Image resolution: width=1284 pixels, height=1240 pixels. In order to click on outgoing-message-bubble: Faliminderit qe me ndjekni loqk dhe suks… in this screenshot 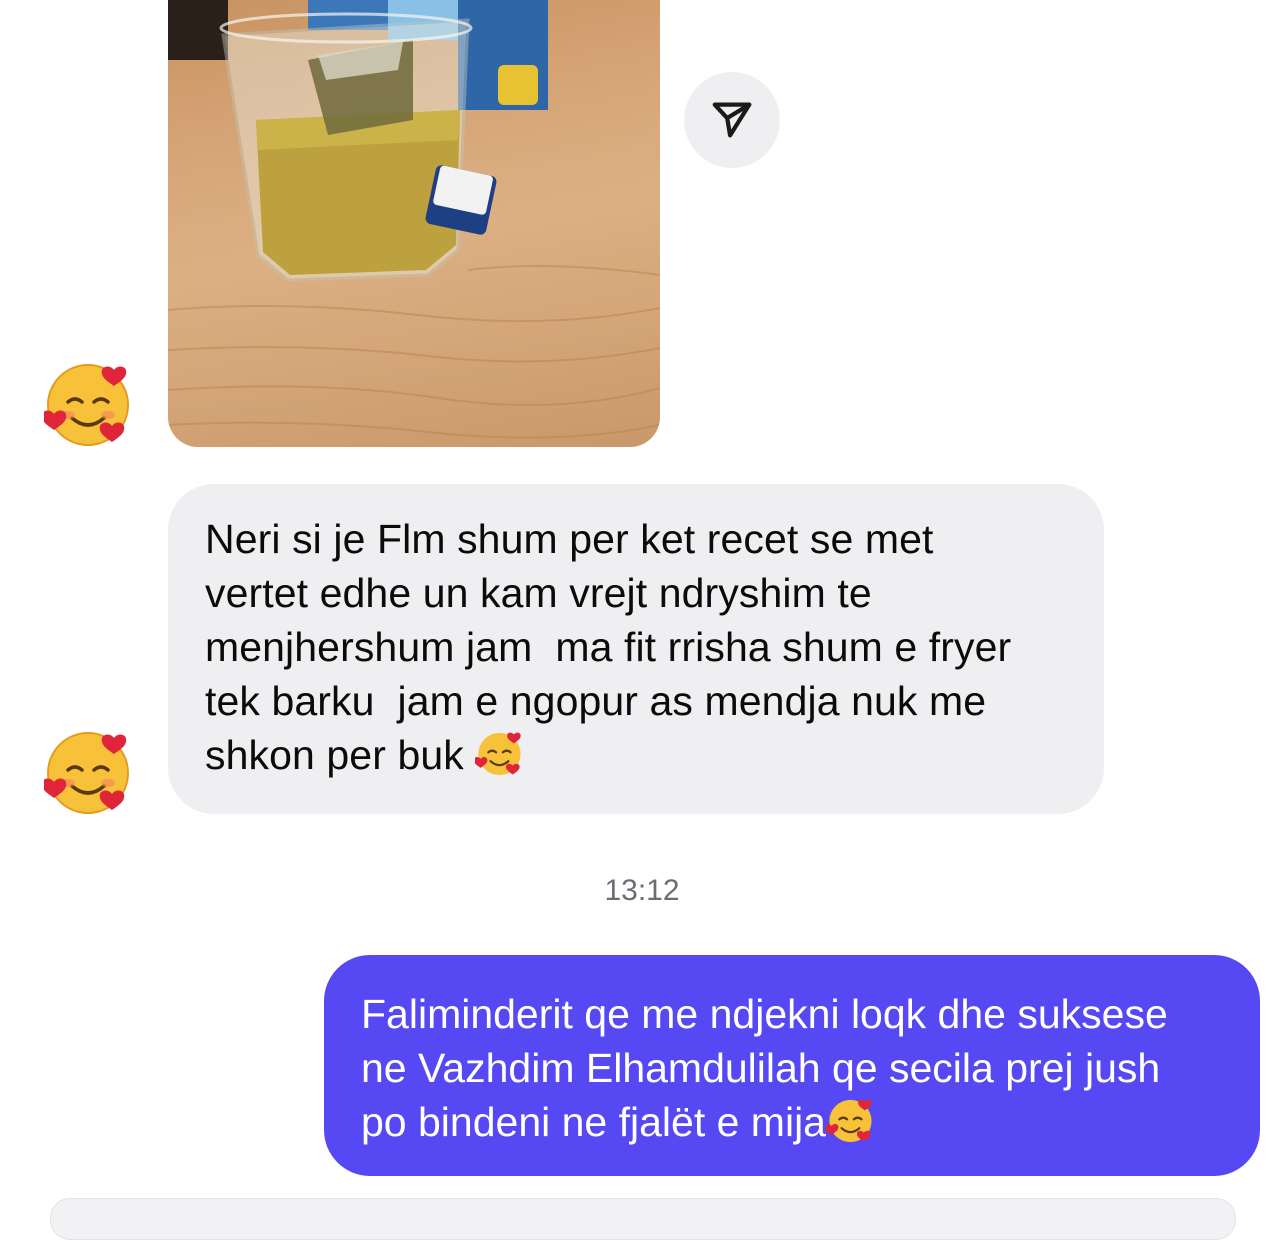, I will do `click(792, 1065)`.